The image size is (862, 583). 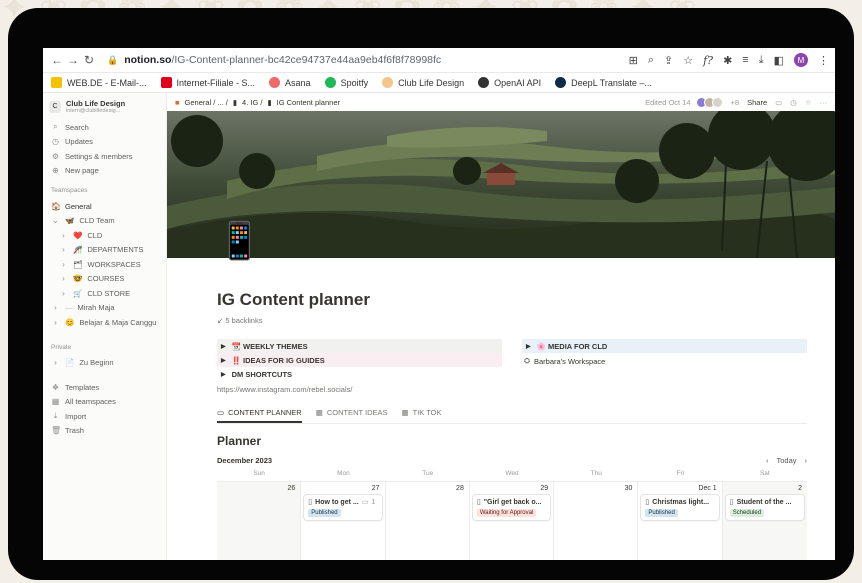 What do you see at coordinates (808, 102) in the screenshot?
I see `favorite-star-icon: ☆` at bounding box center [808, 102].